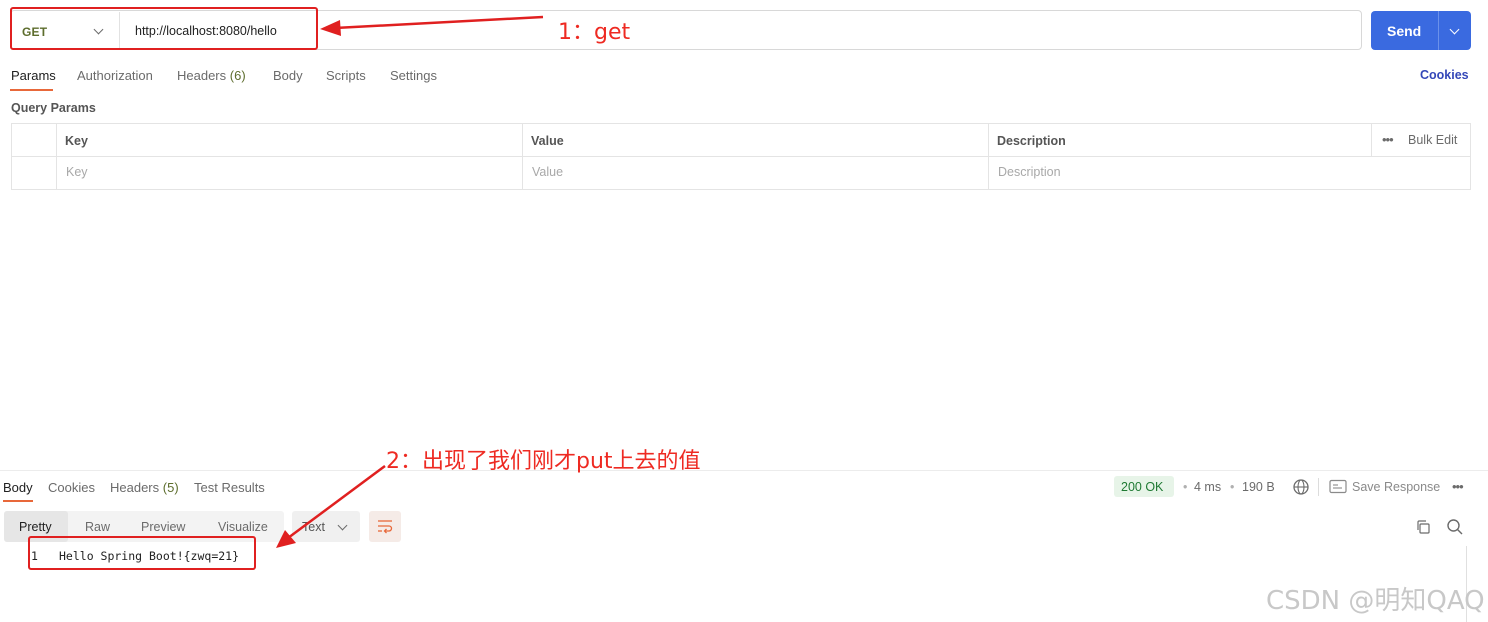 The width and height of the screenshot is (1488, 622). I want to click on response-tab-body: Body, so click(18, 487).